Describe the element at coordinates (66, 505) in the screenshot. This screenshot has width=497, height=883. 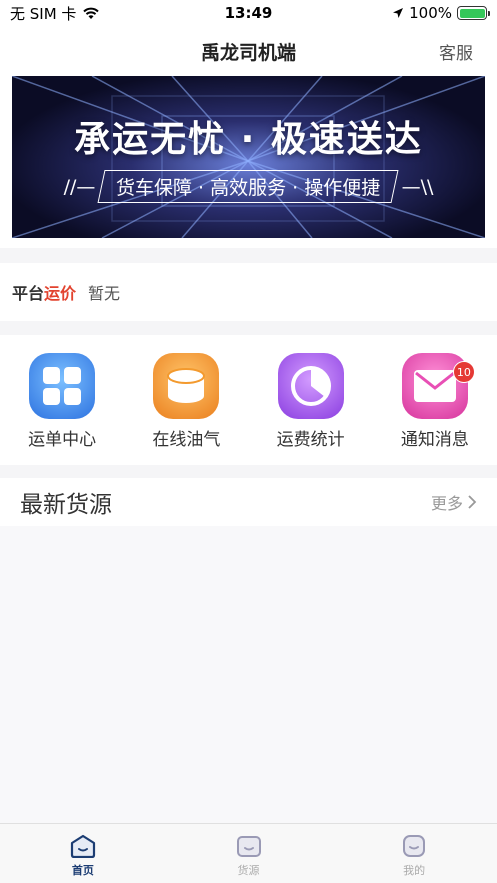
I see `section-title: 最新货源` at that location.